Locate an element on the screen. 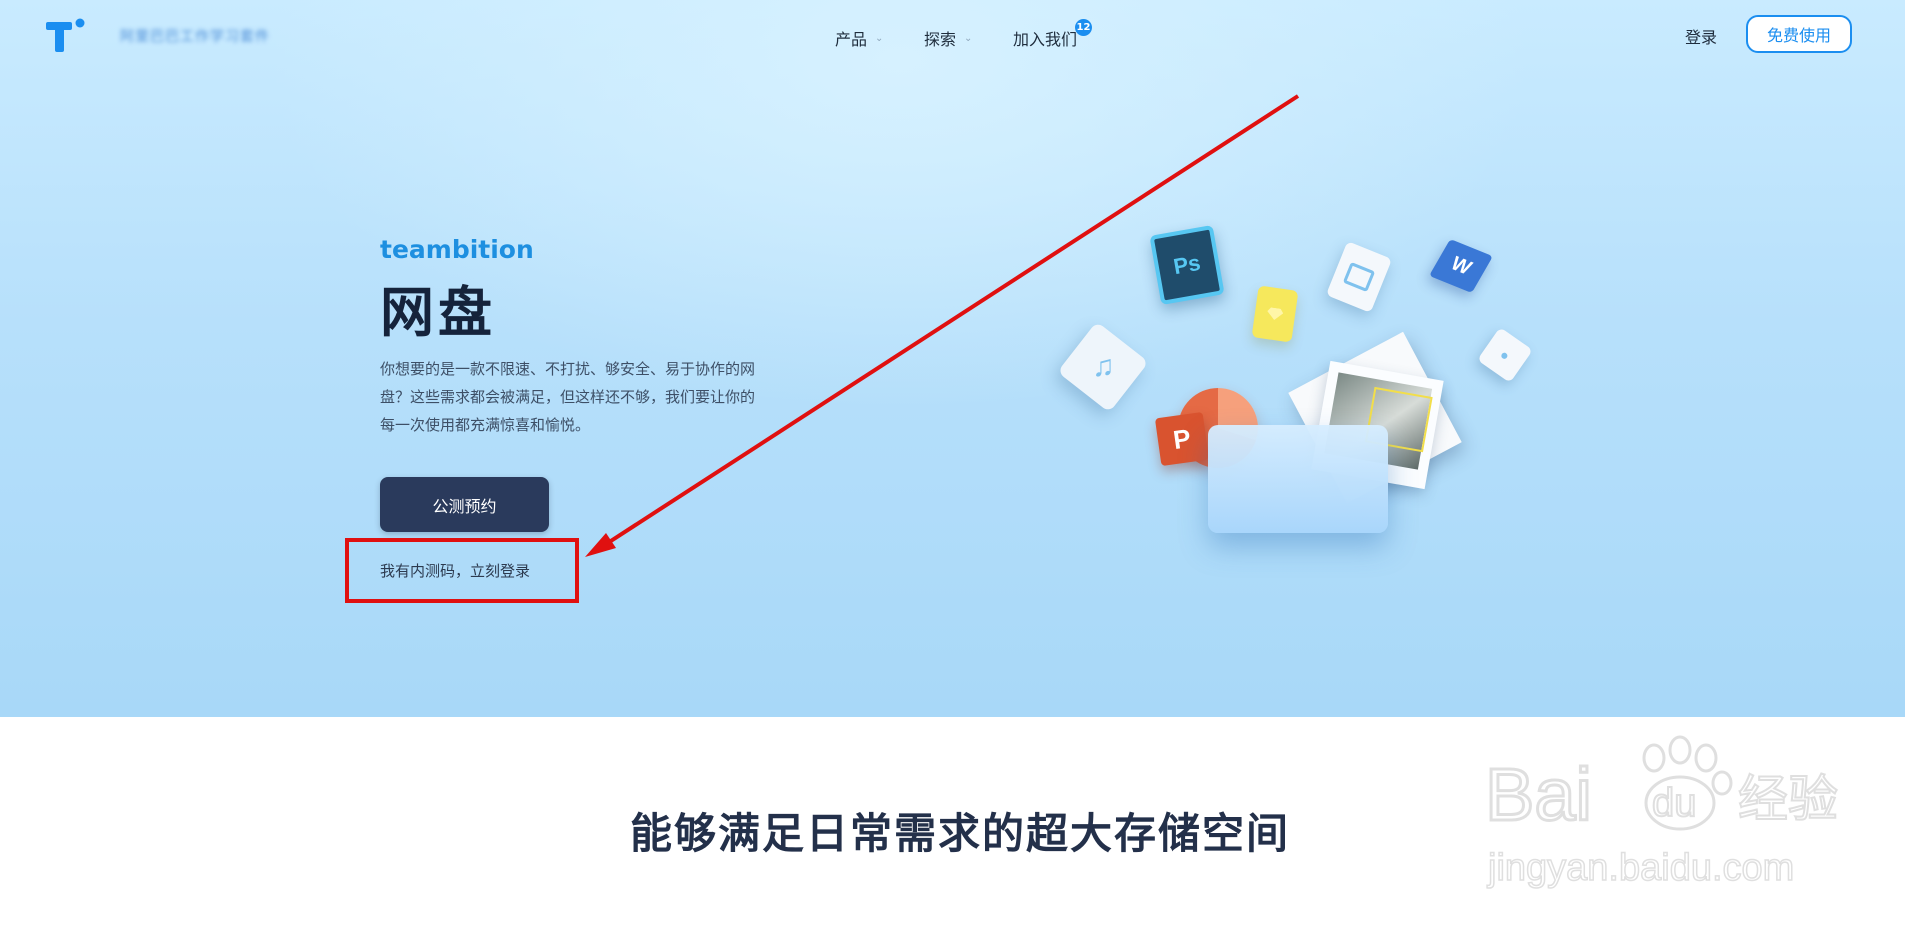 This screenshot has height=936, width=1920. watermark-brand: Bai is located at coordinates (1538, 794).